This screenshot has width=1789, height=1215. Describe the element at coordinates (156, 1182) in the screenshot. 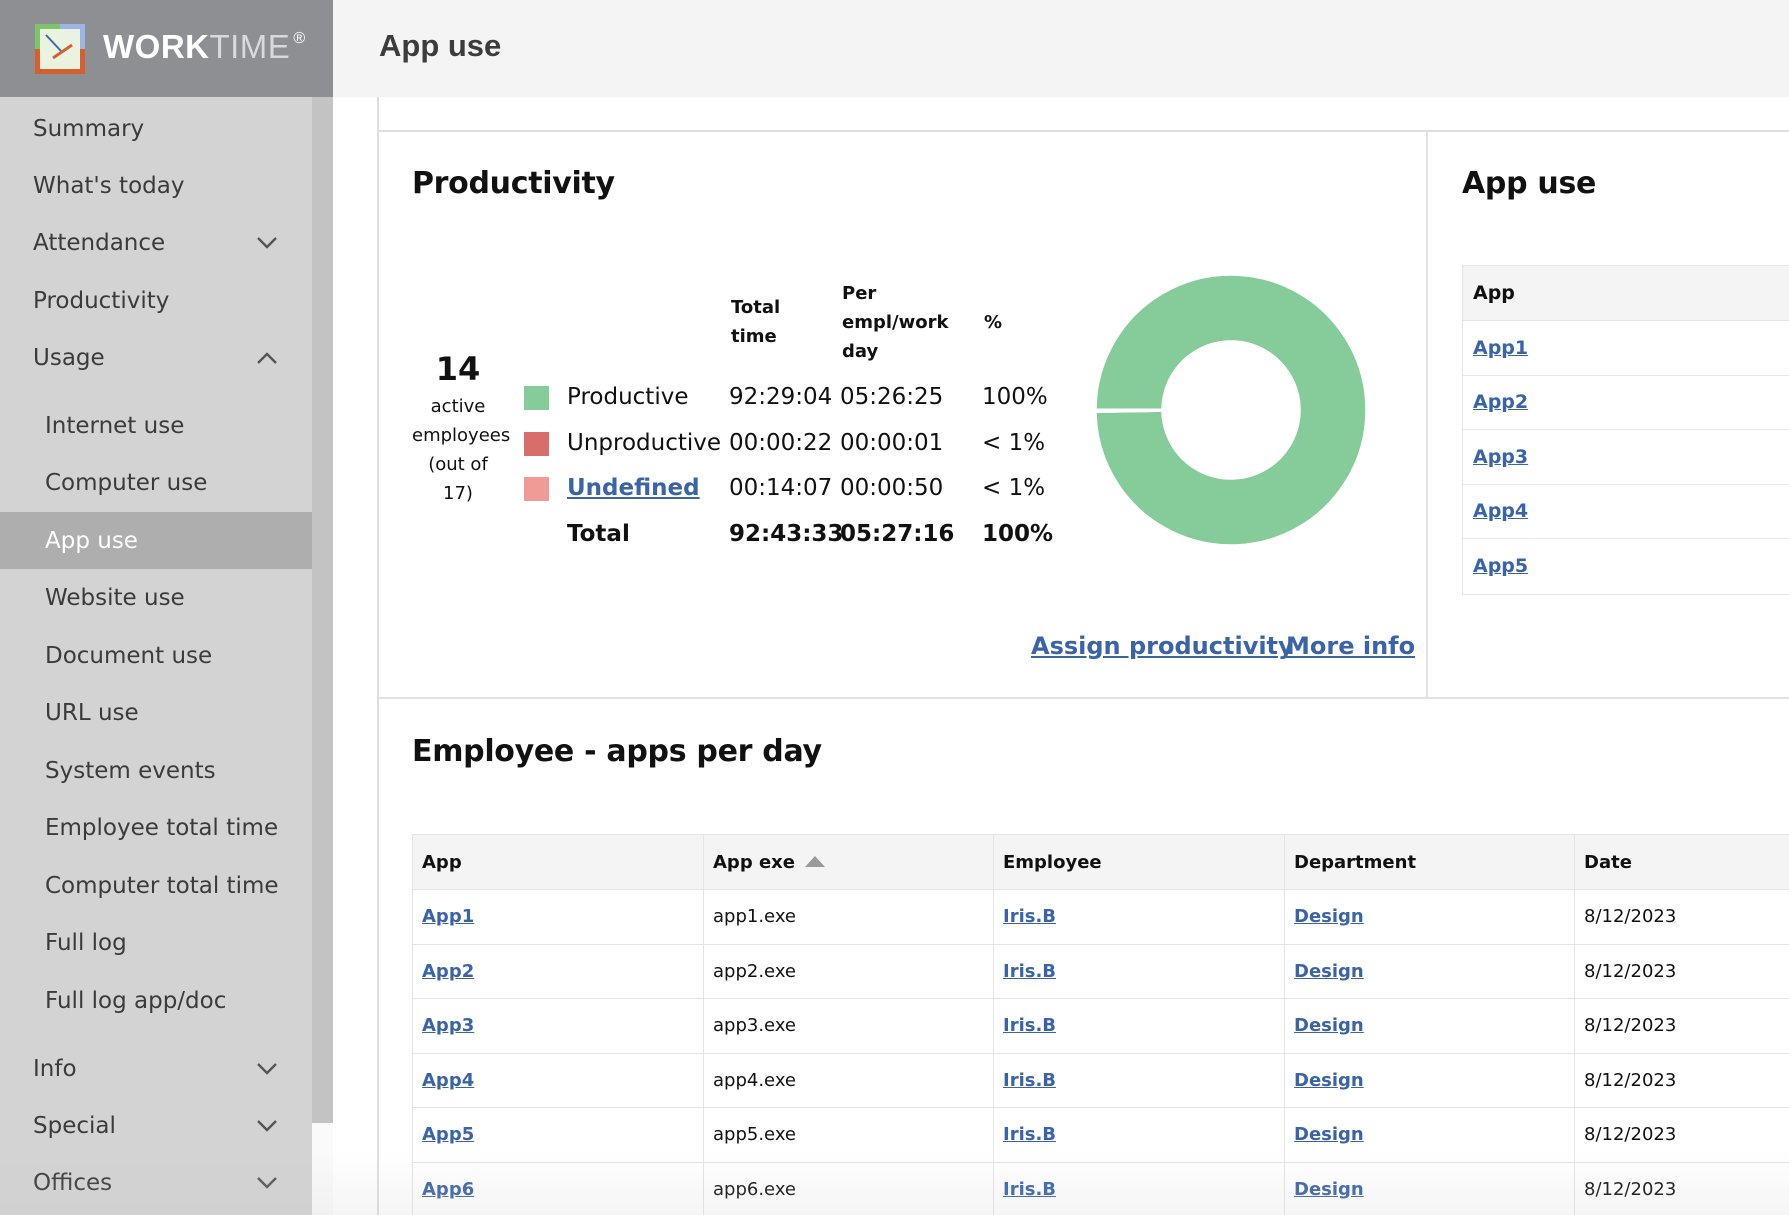

I see `sidebar-item-offices: Offices` at that location.